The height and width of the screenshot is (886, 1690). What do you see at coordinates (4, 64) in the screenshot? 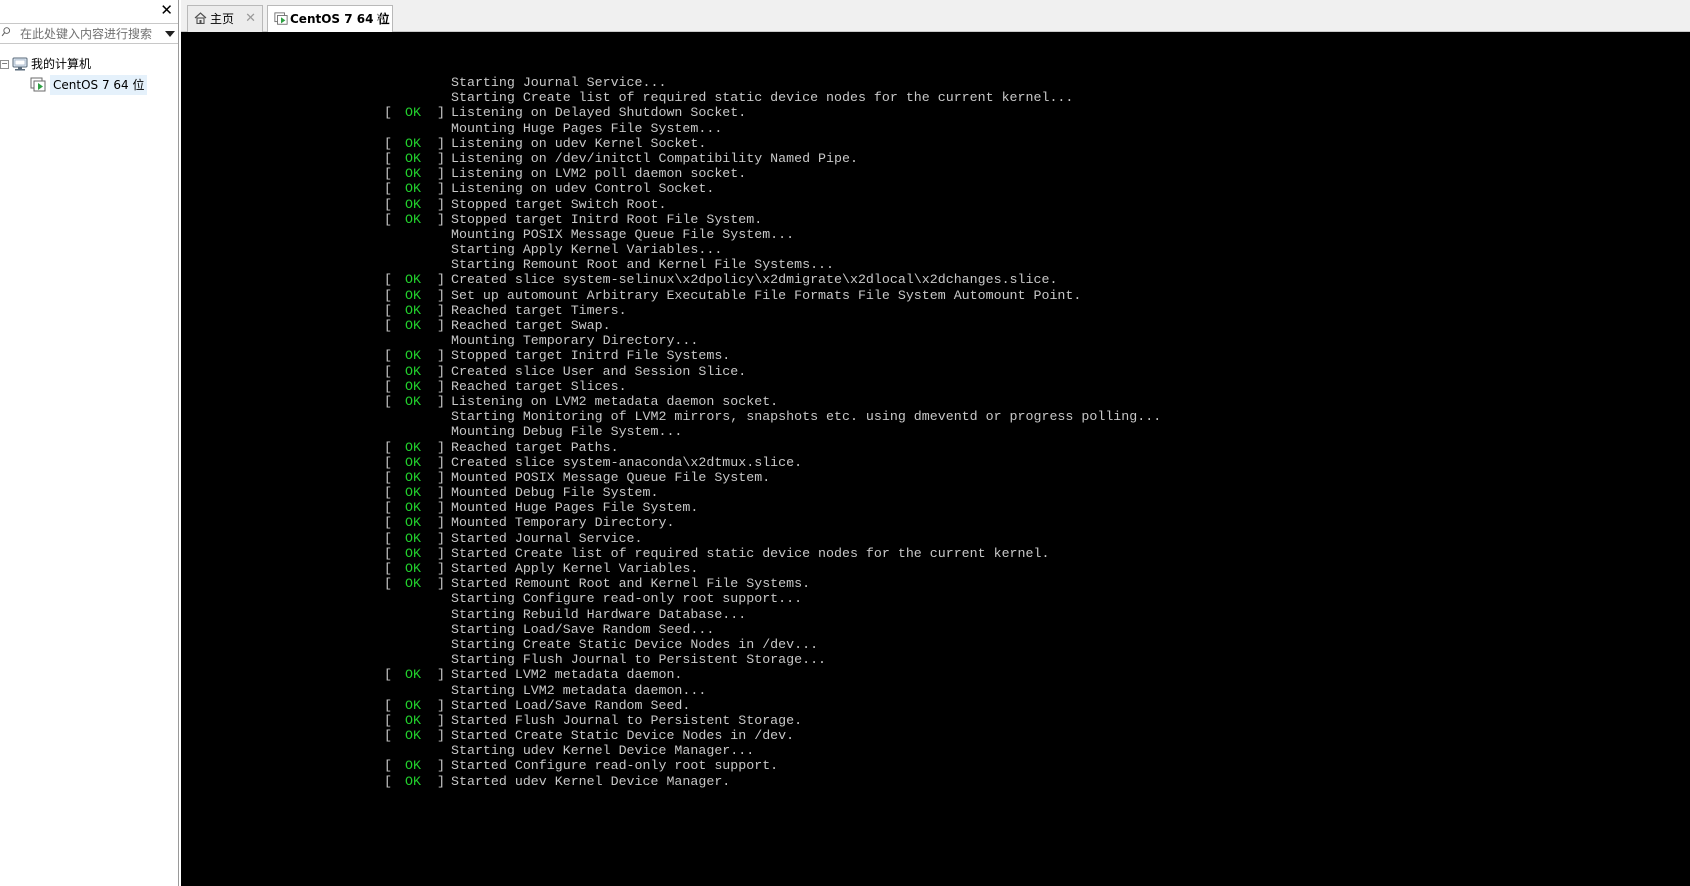
I see `collapse-toggle-icon: −` at bounding box center [4, 64].